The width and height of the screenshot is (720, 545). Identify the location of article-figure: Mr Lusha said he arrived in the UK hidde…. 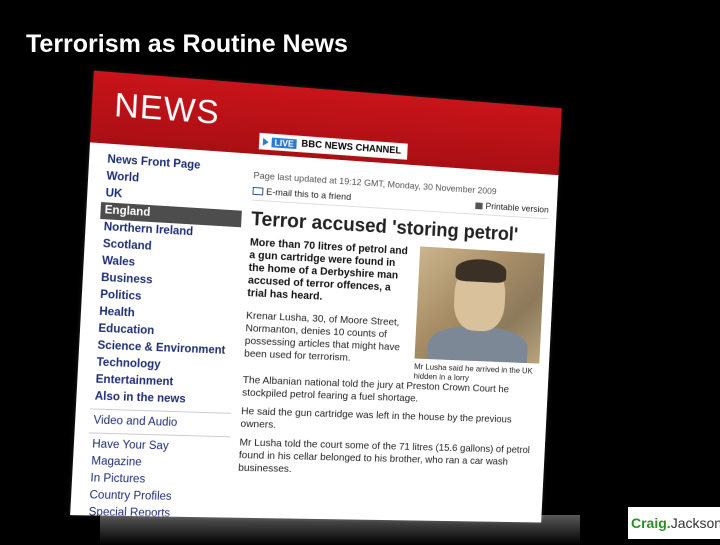
(478, 315).